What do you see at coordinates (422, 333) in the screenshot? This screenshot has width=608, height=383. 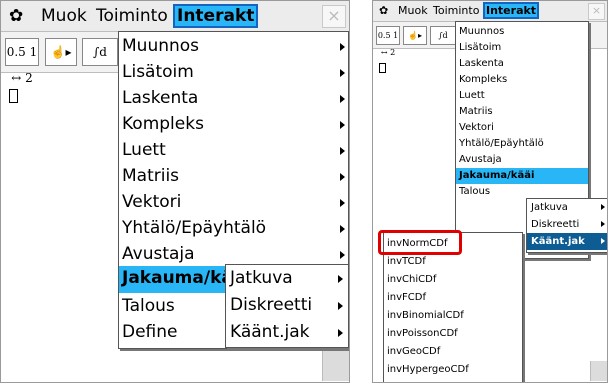 I see `menu-item-label: invPoissonCDf` at bounding box center [422, 333].